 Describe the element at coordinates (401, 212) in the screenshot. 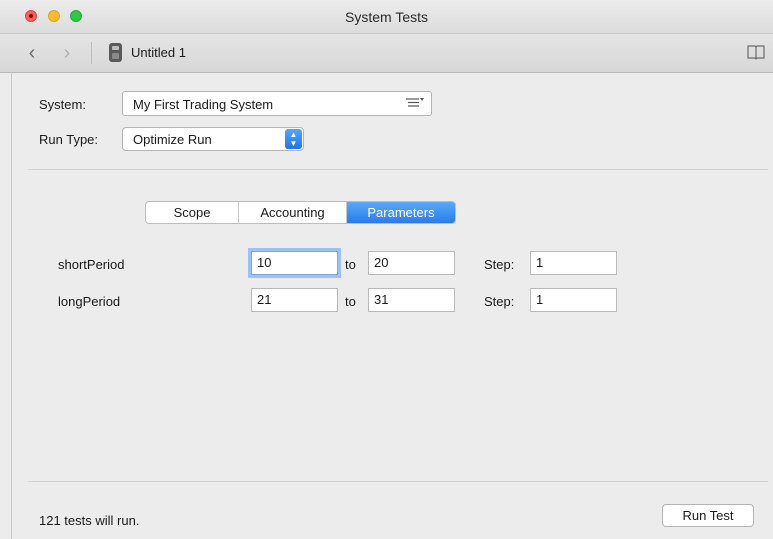

I see `tab-parameters: Parameters` at that location.